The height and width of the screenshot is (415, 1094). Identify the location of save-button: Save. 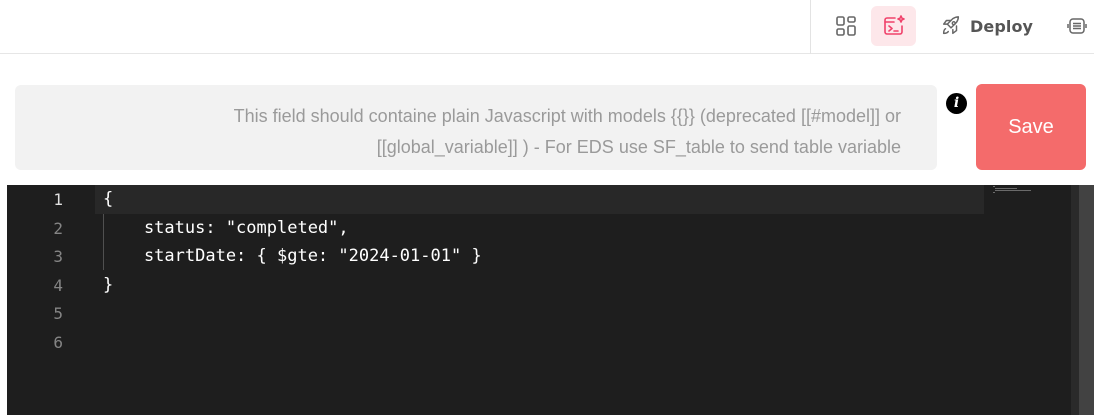
(1031, 127).